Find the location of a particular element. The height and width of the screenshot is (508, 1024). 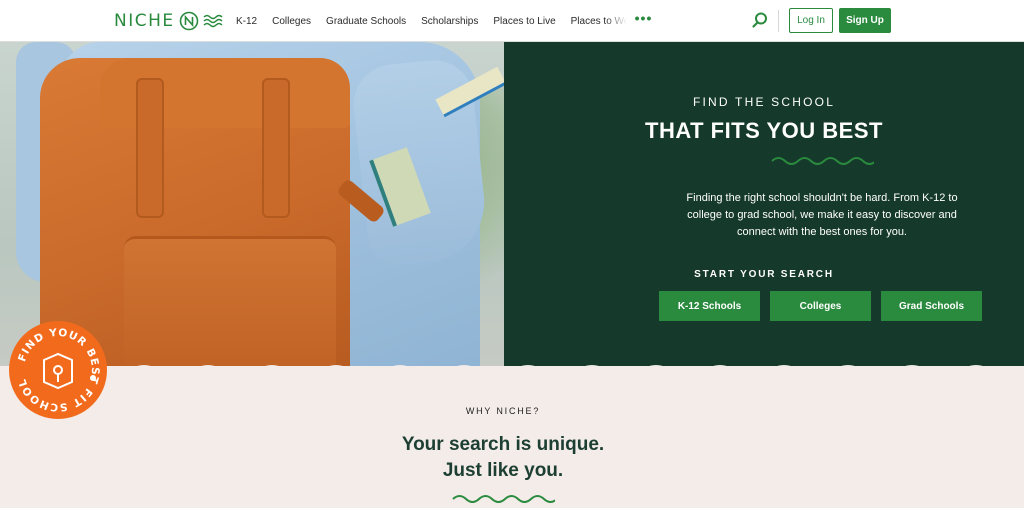

colleges-button: Colleges is located at coordinates (820, 306).